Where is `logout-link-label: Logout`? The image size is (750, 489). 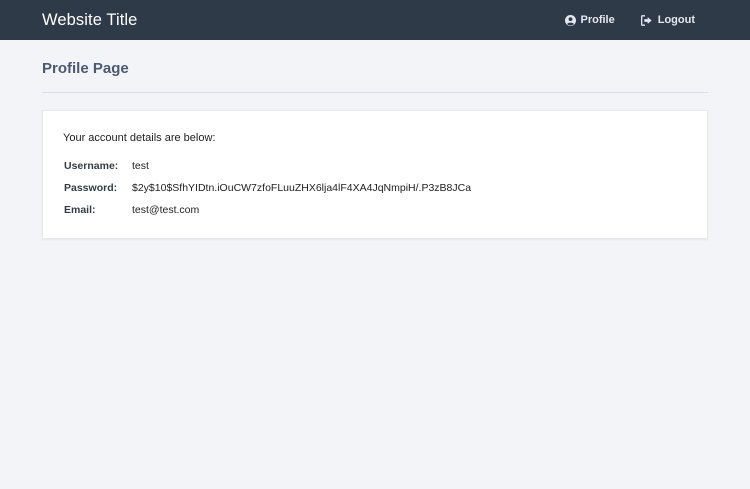 logout-link-label: Logout is located at coordinates (676, 20).